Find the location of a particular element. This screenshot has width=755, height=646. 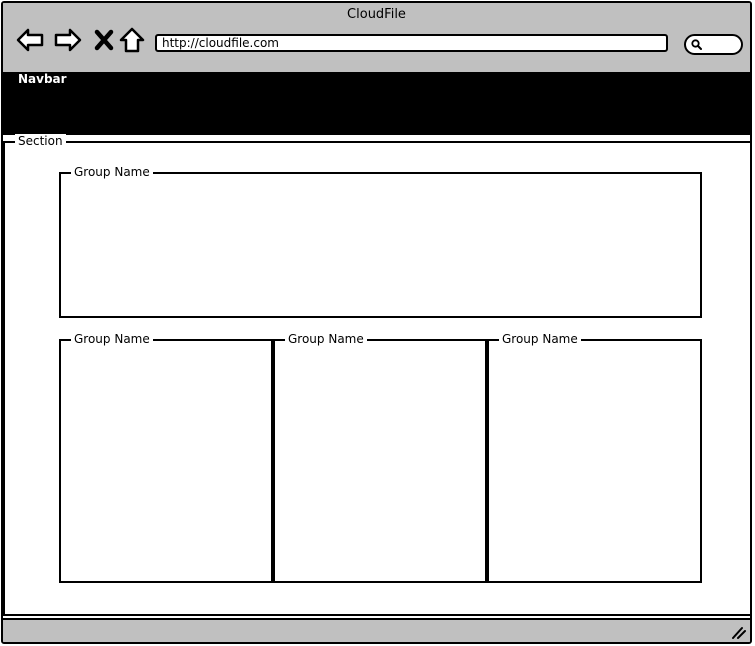

browser-titlebar: CloudFile http://cloudfile.com is located at coordinates (376, 38).